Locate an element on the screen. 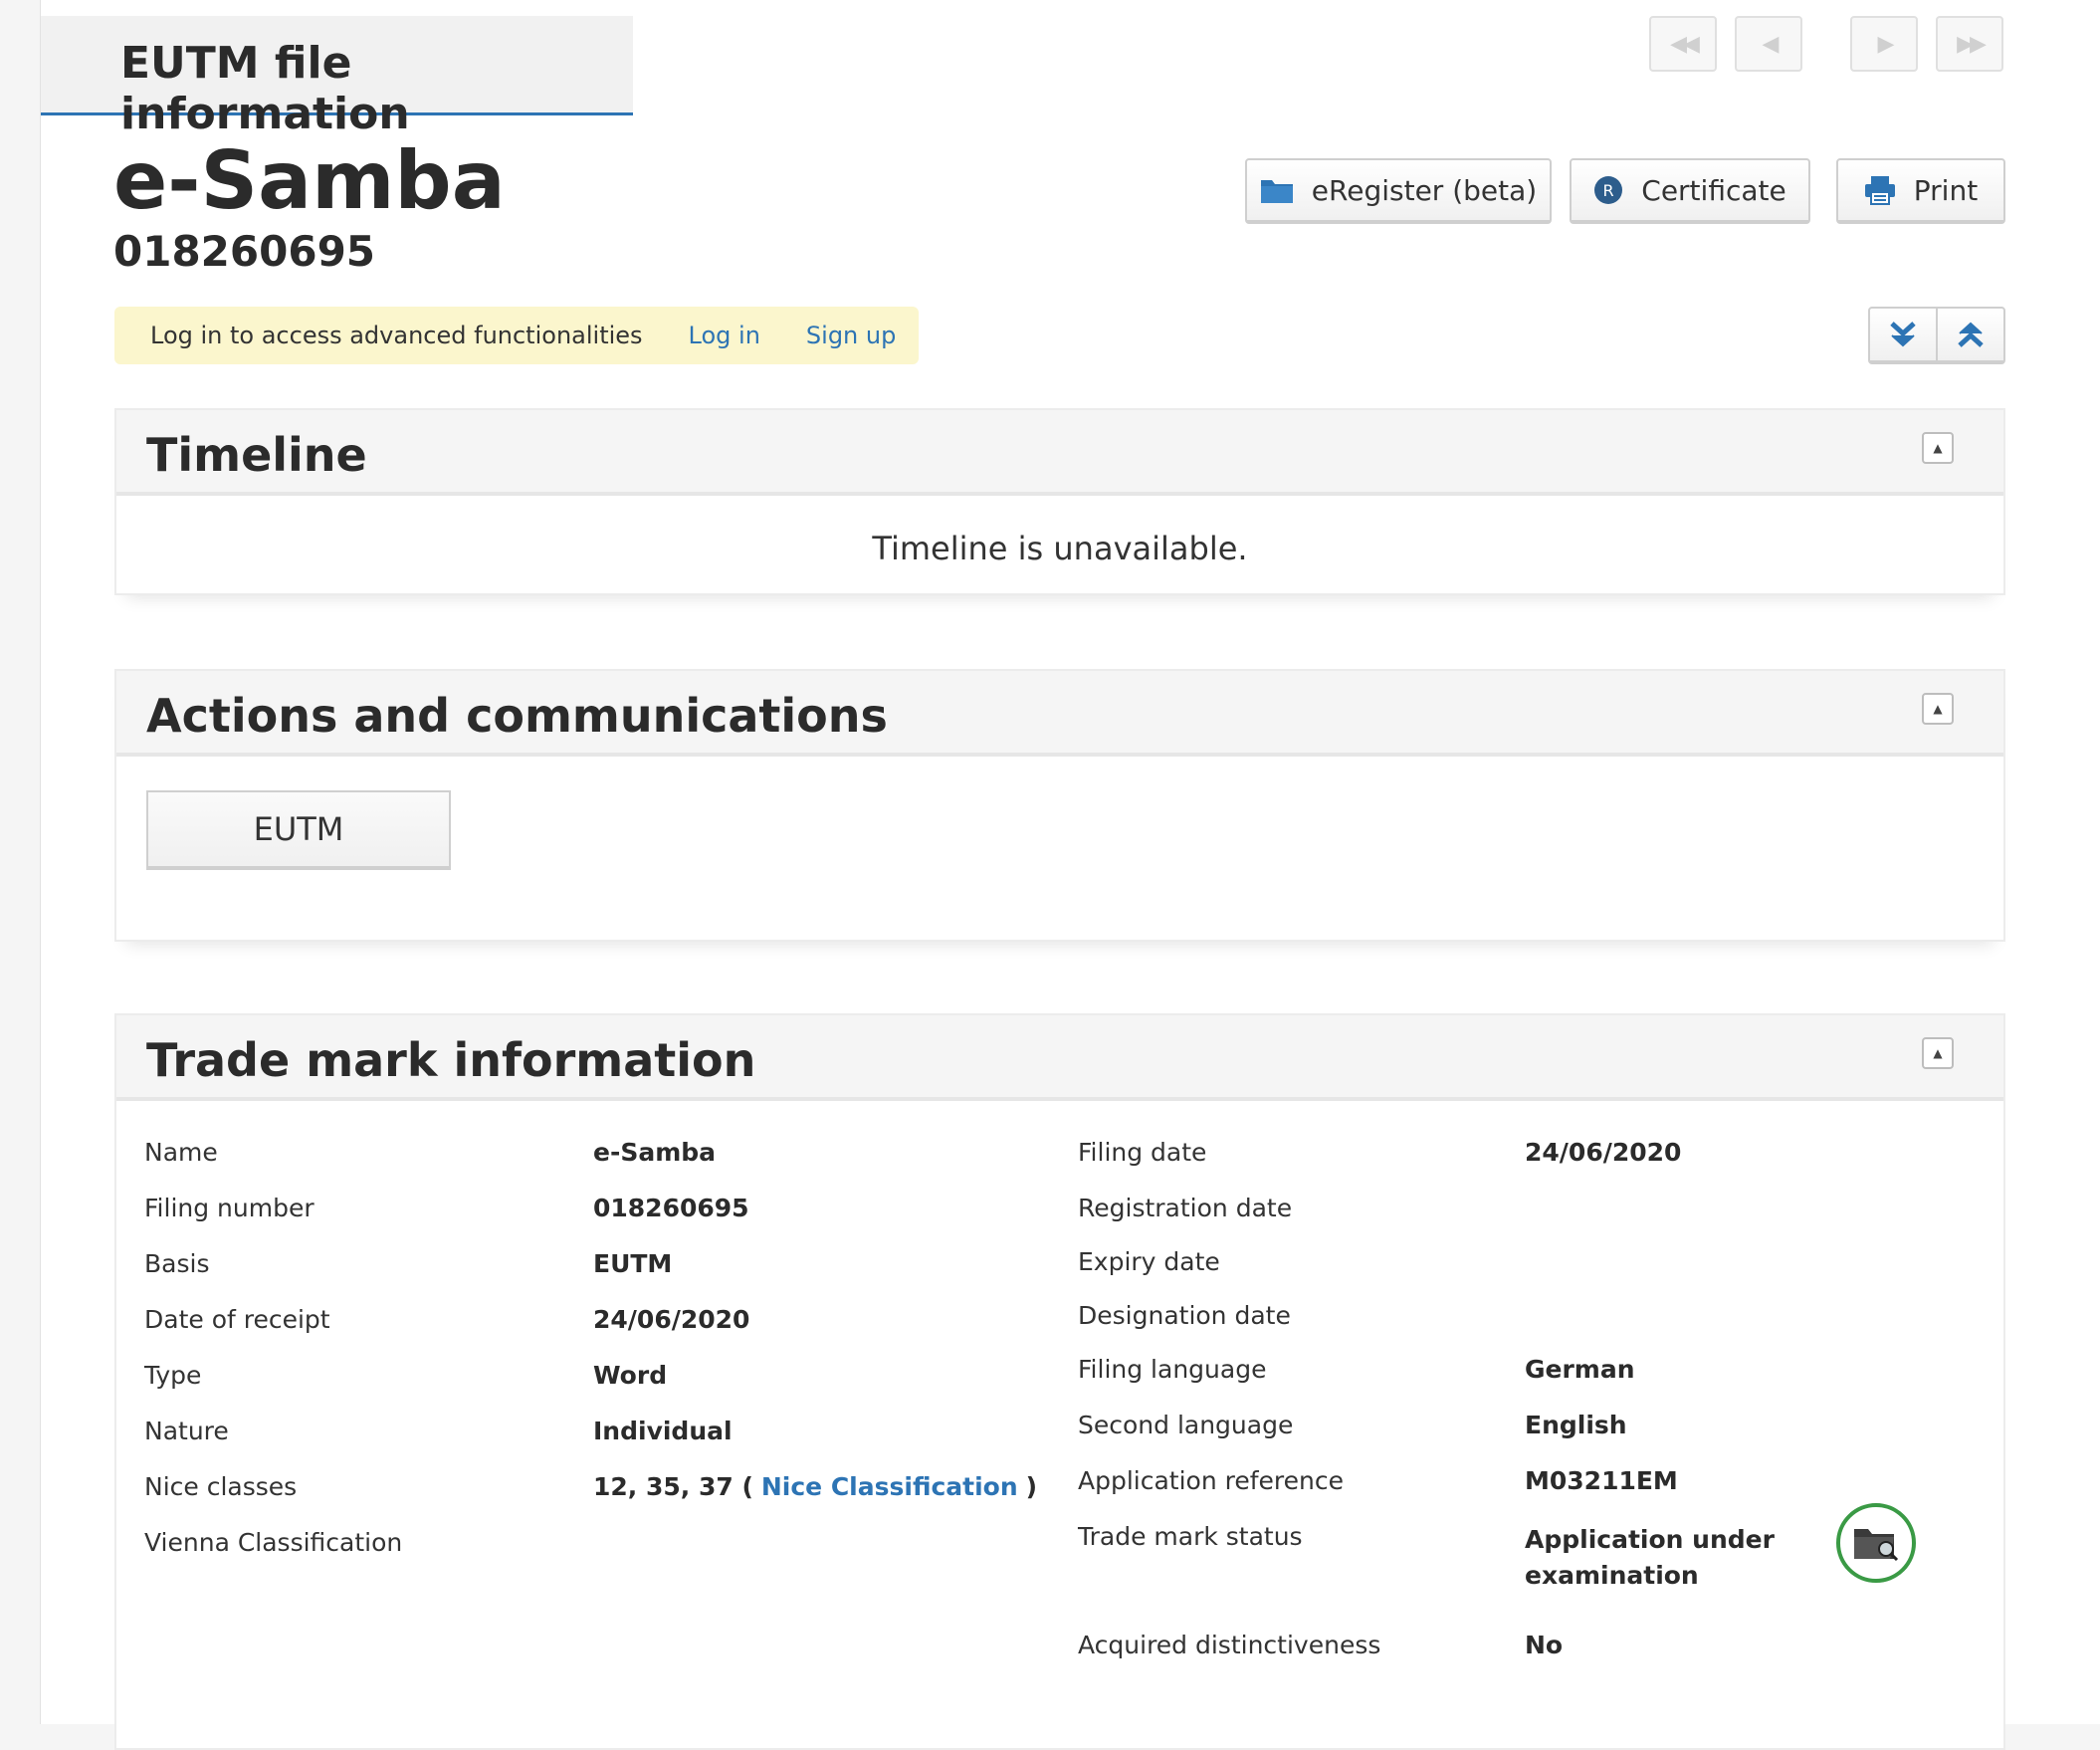 The width and height of the screenshot is (2100, 1750). filing-language-value-row: German is located at coordinates (1580, 1370).